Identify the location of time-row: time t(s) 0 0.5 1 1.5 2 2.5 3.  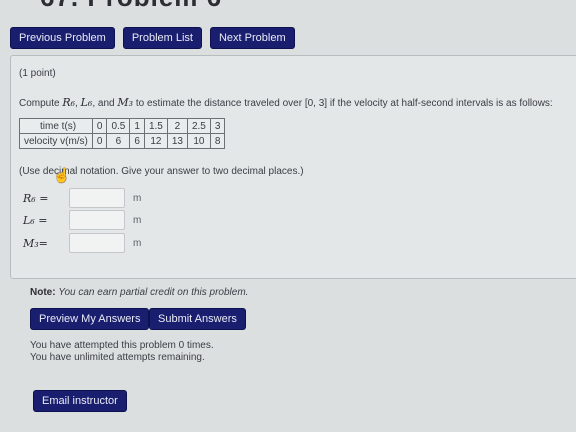
(122, 126).